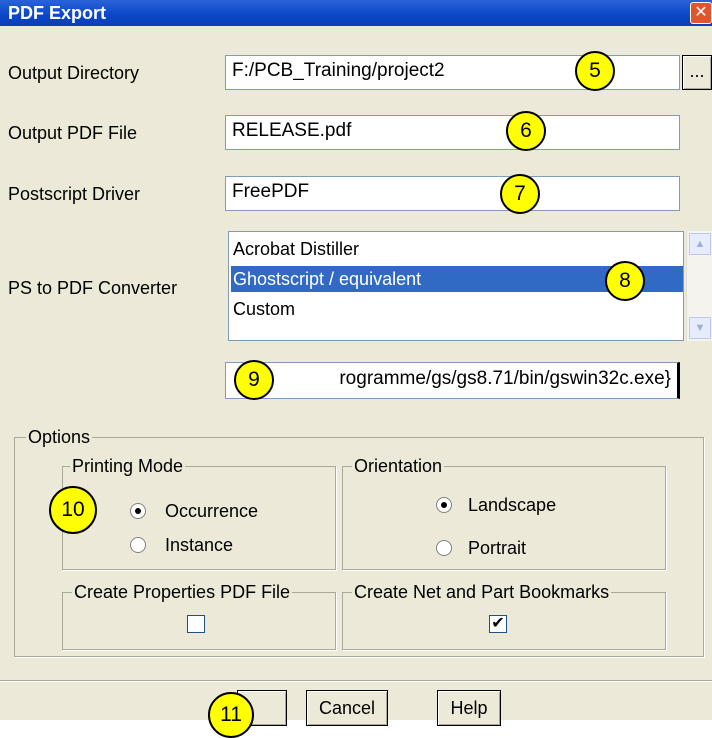 This screenshot has width=712, height=738. What do you see at coordinates (526, 131) in the screenshot?
I see `callout-6: 6` at bounding box center [526, 131].